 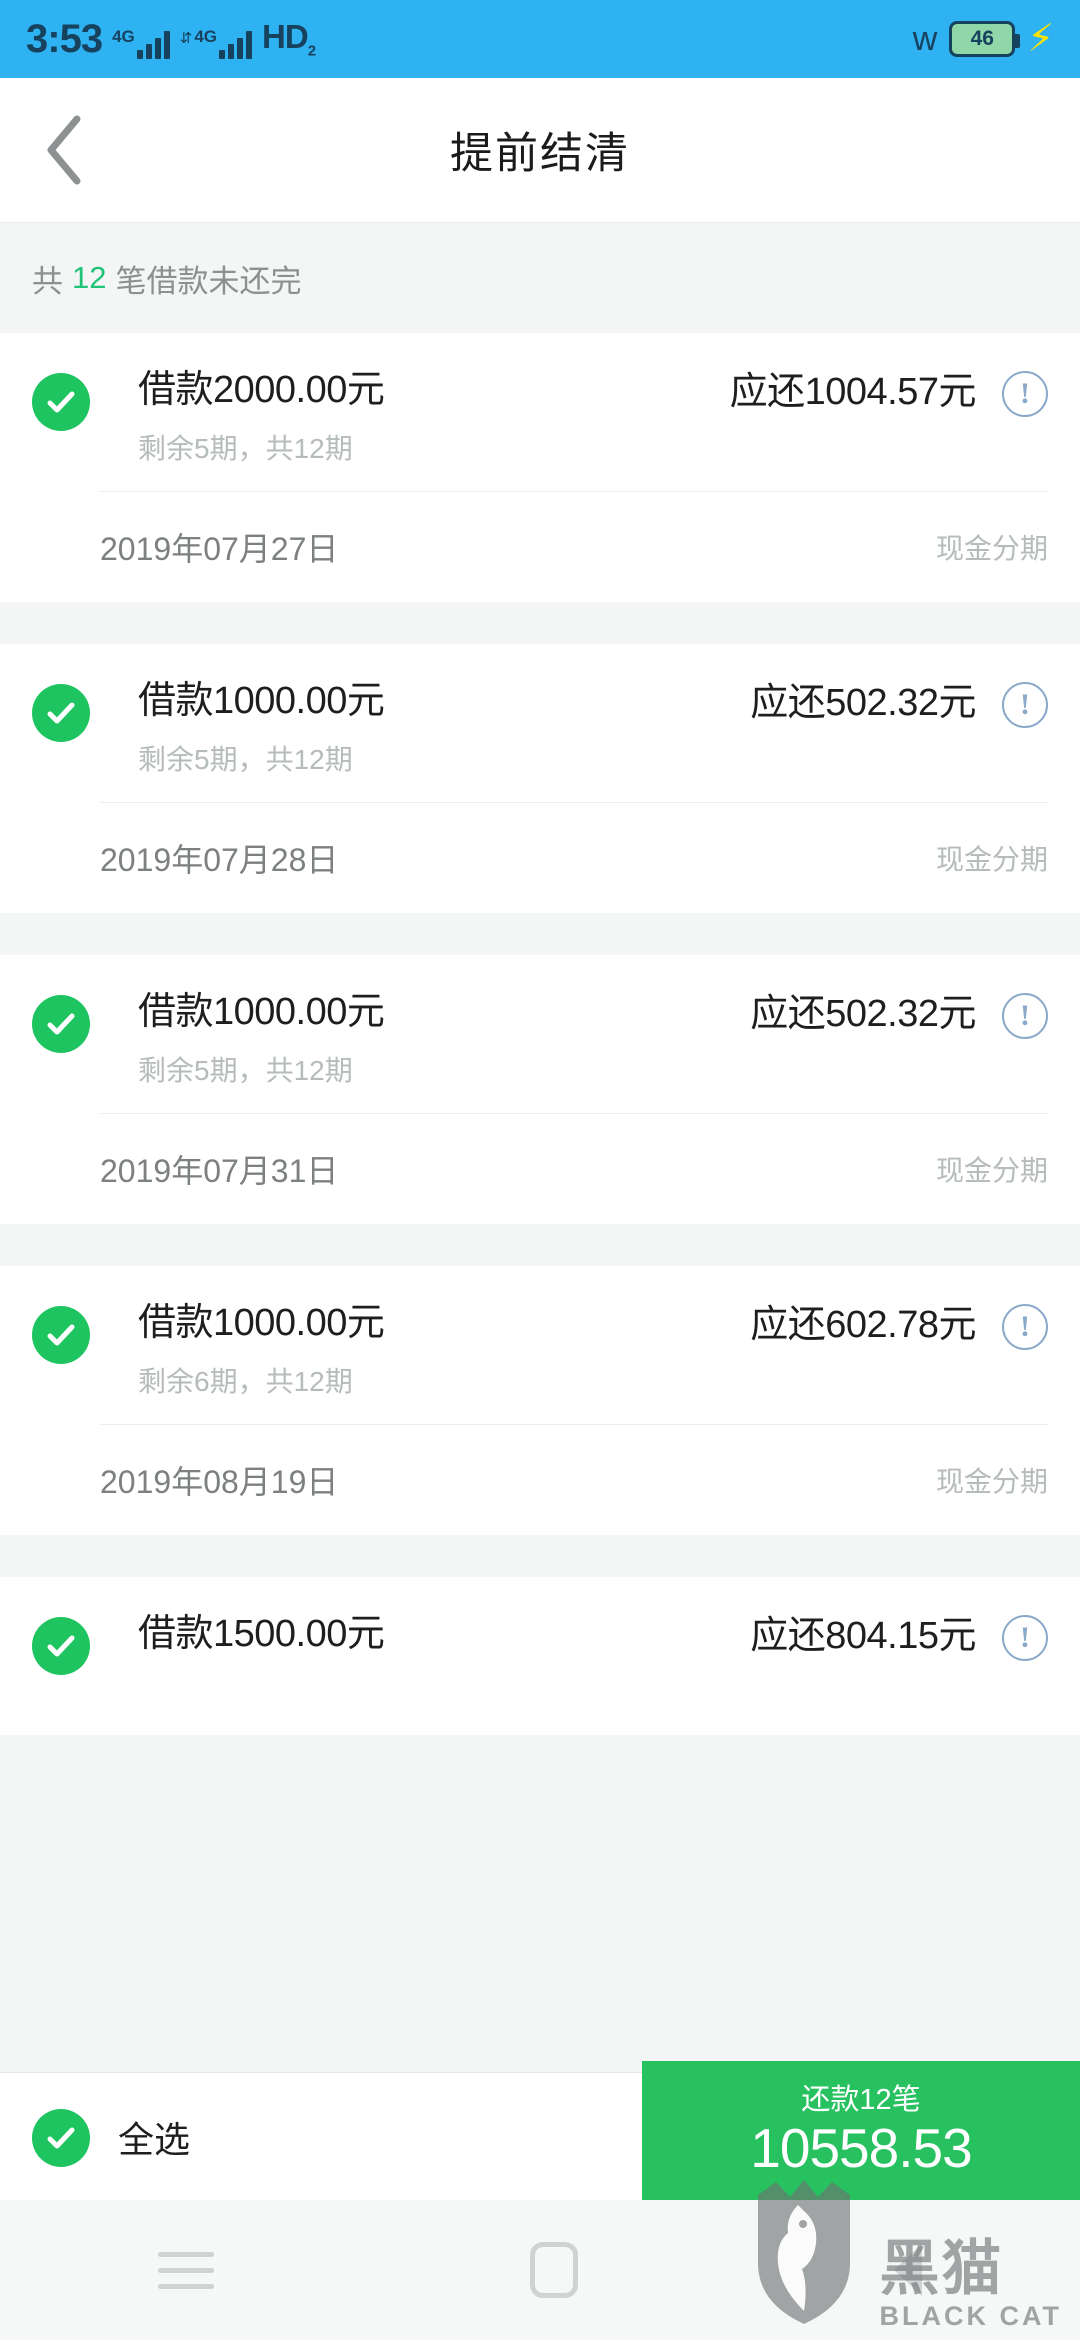 I want to click on loan-date-row: 2019年07月31日 现金分期, so click(x=540, y=1169).